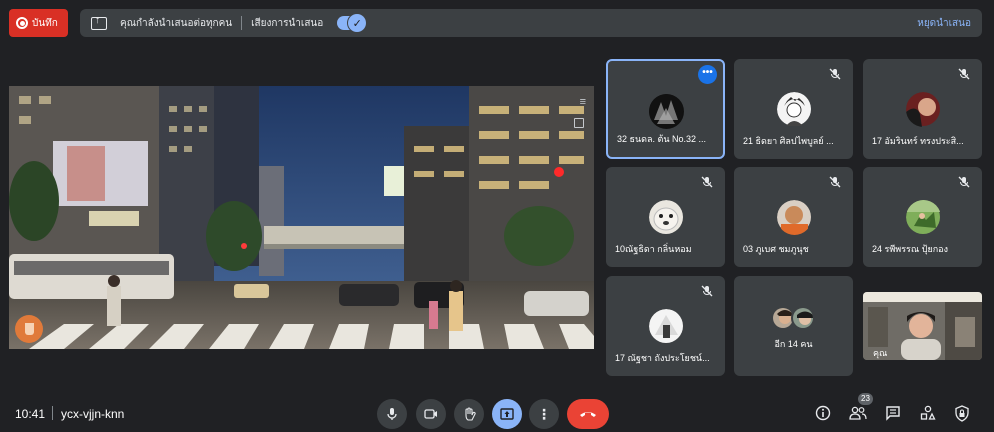  I want to click on more-options-icon: •••, so click(707, 74).